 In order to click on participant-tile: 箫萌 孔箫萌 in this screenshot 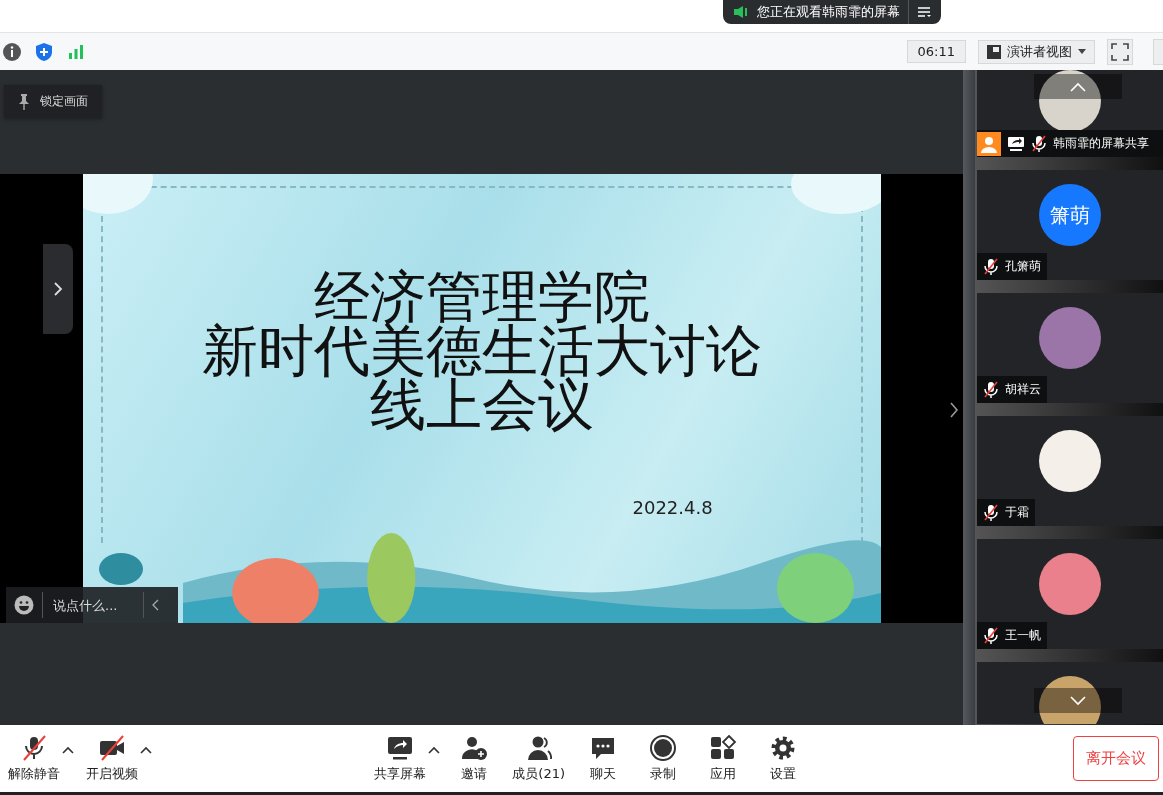, I will do `click(1070, 225)`.